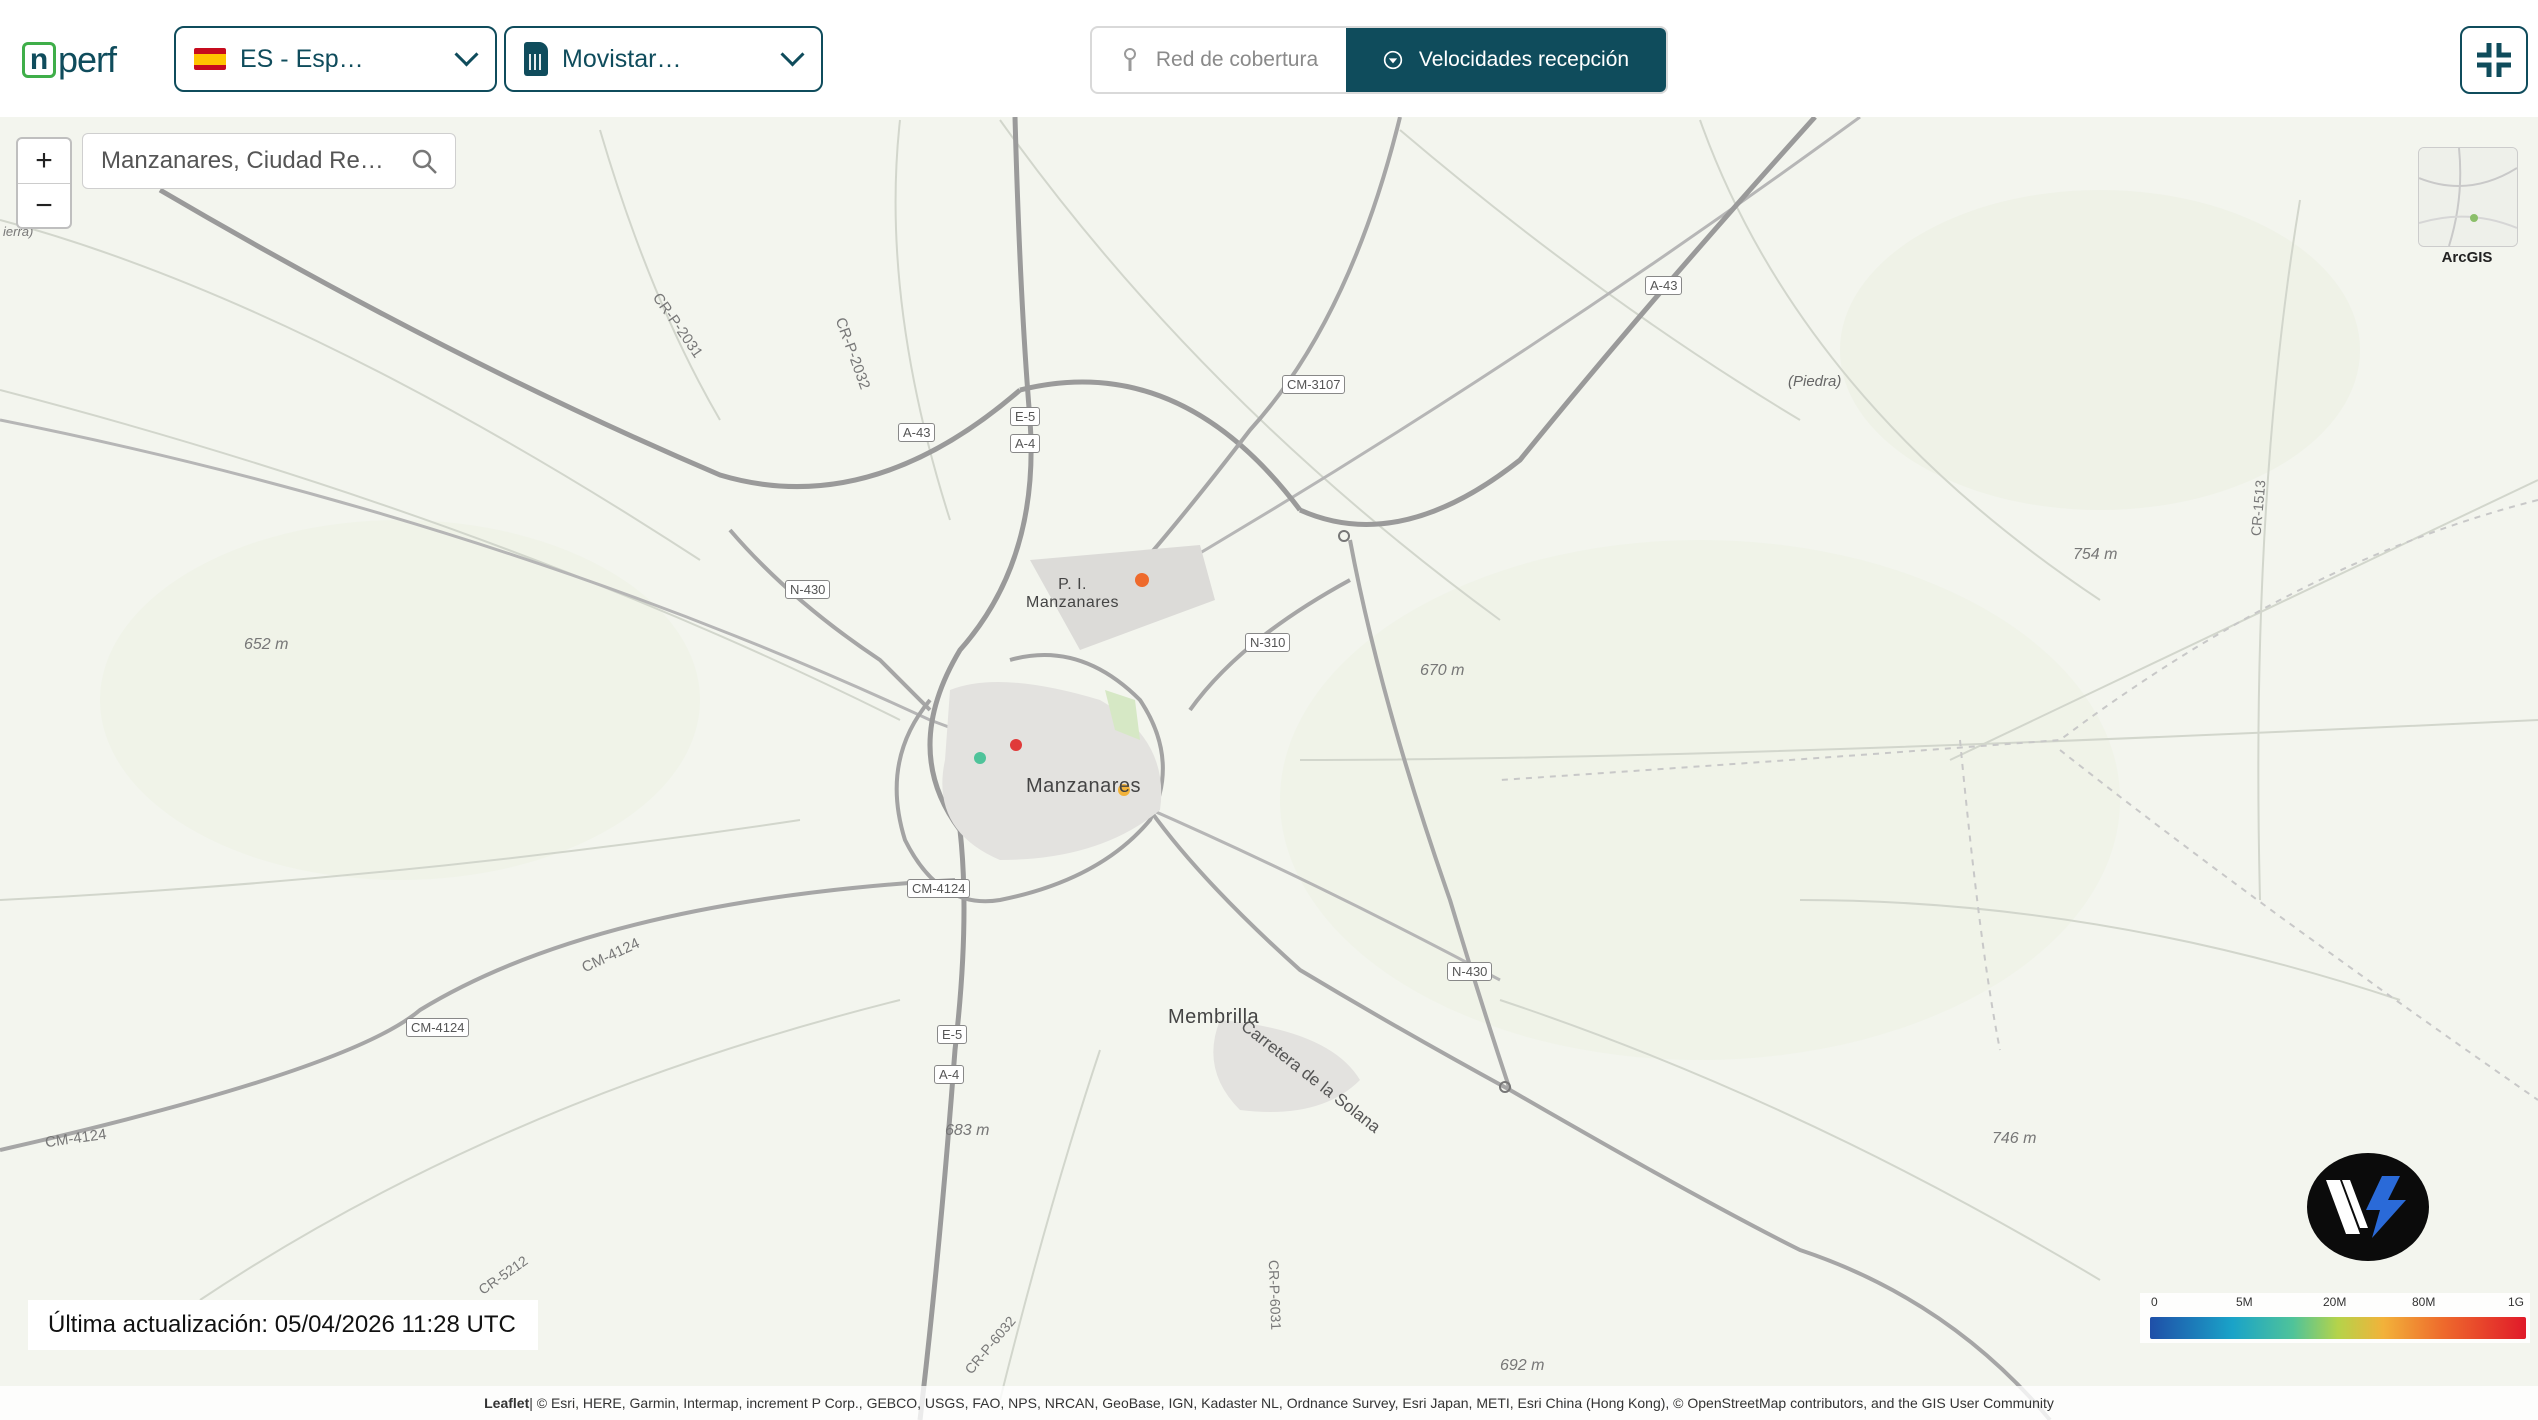  What do you see at coordinates (1815, 381) in the screenshot?
I see `place-label-piedra: (Piedra)` at bounding box center [1815, 381].